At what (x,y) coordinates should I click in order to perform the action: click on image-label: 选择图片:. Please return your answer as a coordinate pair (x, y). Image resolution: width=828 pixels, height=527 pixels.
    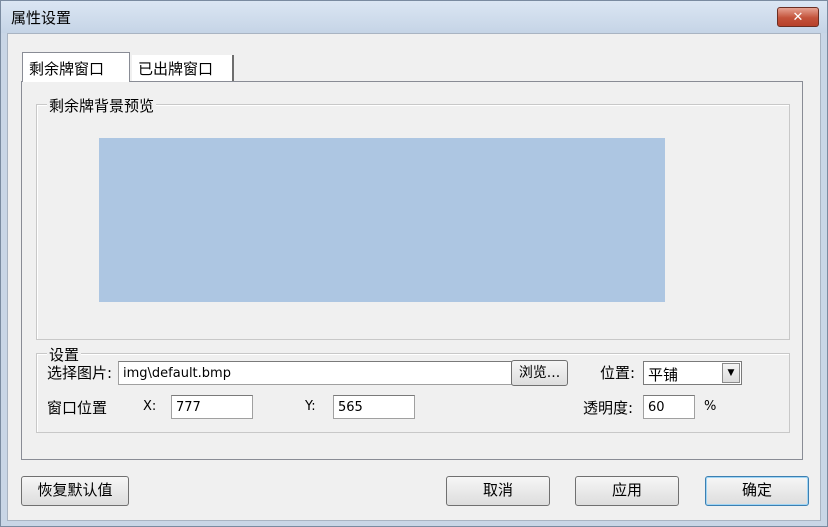
    Looking at the image, I should click on (80, 373).